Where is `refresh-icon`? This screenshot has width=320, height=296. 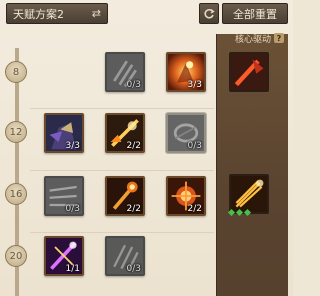
refresh-icon is located at coordinates (209, 13).